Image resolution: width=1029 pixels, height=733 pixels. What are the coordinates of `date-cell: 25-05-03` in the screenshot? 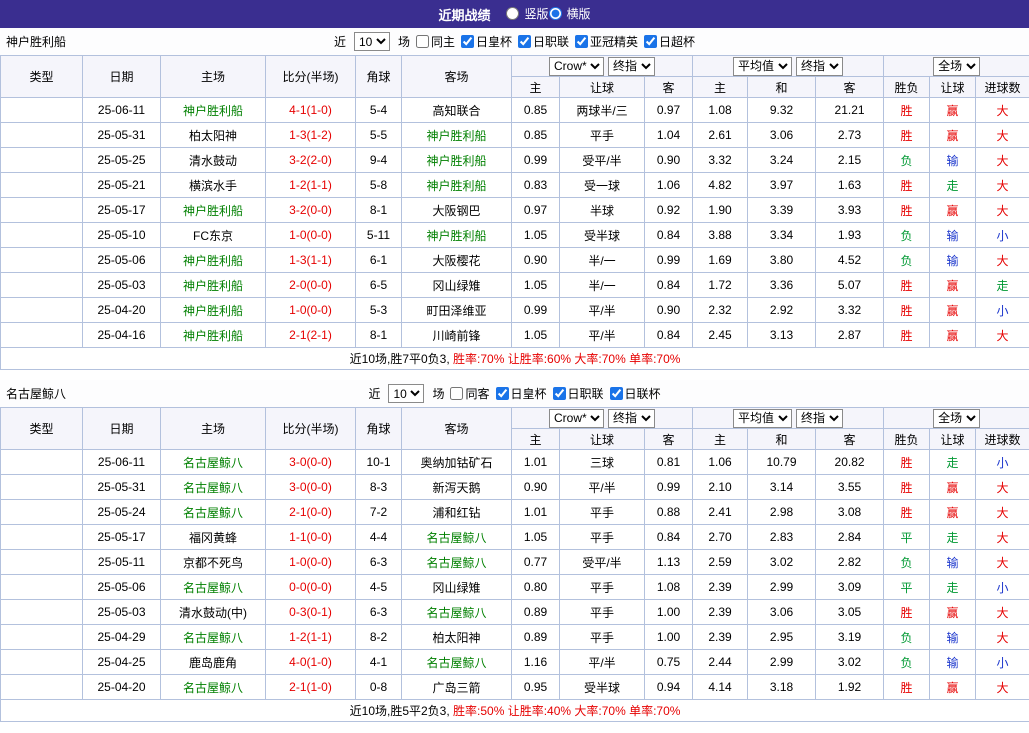 It's located at (121, 612).